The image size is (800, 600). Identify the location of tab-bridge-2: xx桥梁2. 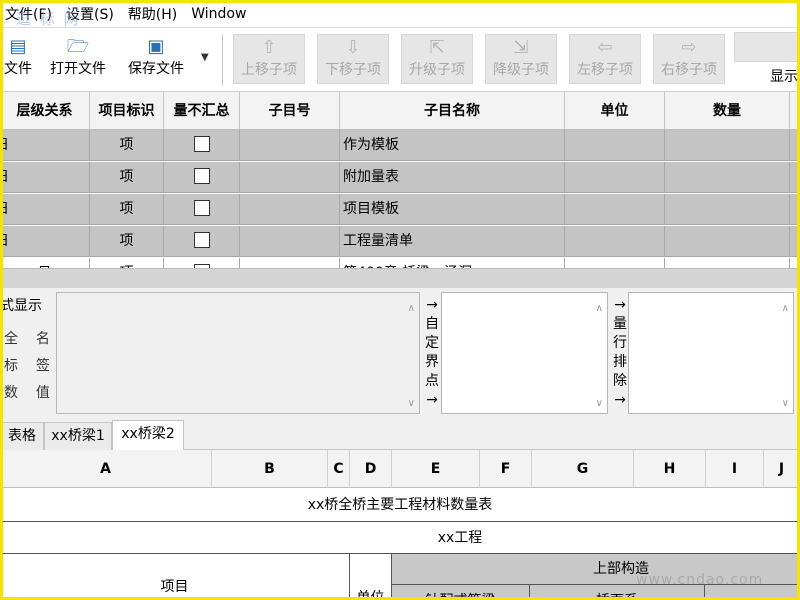
(148, 435).